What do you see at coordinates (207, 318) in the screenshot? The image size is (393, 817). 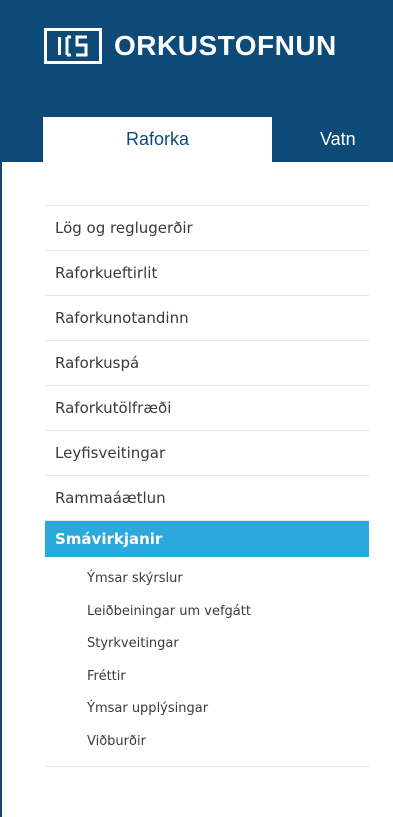 I see `nav-item-raforkunotandinn: Raforkunotandinn` at bounding box center [207, 318].